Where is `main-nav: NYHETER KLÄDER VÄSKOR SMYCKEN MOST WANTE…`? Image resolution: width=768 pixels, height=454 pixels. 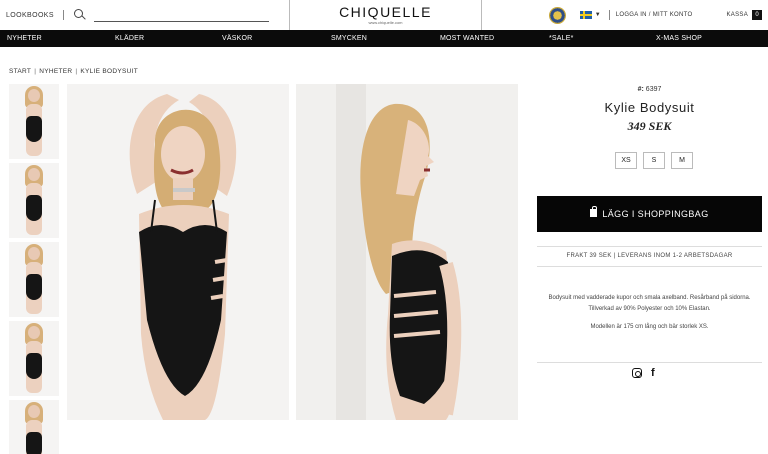 main-nav: NYHETER KLÄDER VÄSKOR SMYCKEN MOST WANTE… is located at coordinates (384, 38).